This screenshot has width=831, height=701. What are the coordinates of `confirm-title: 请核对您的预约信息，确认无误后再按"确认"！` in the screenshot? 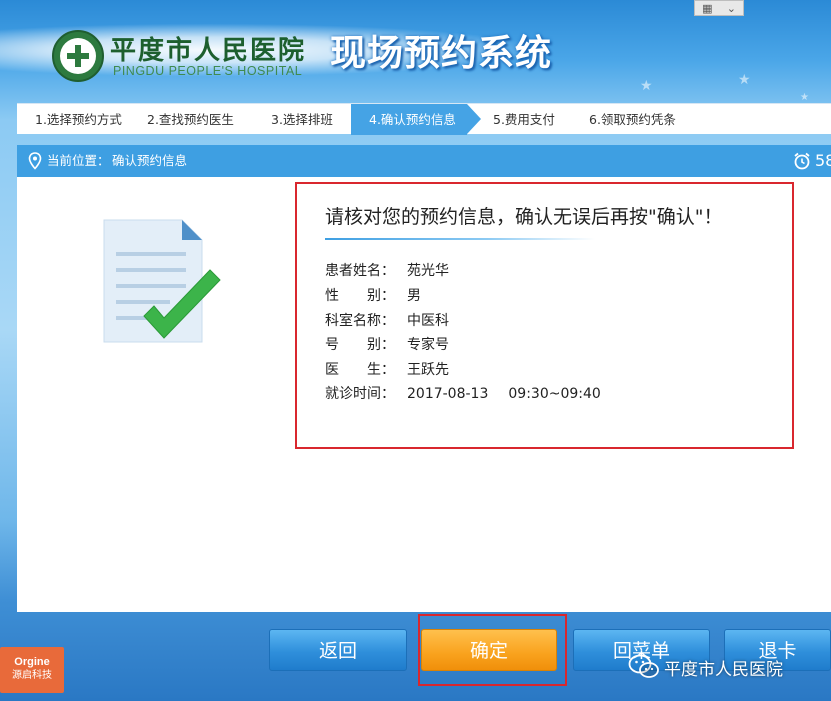 It's located at (524, 217).